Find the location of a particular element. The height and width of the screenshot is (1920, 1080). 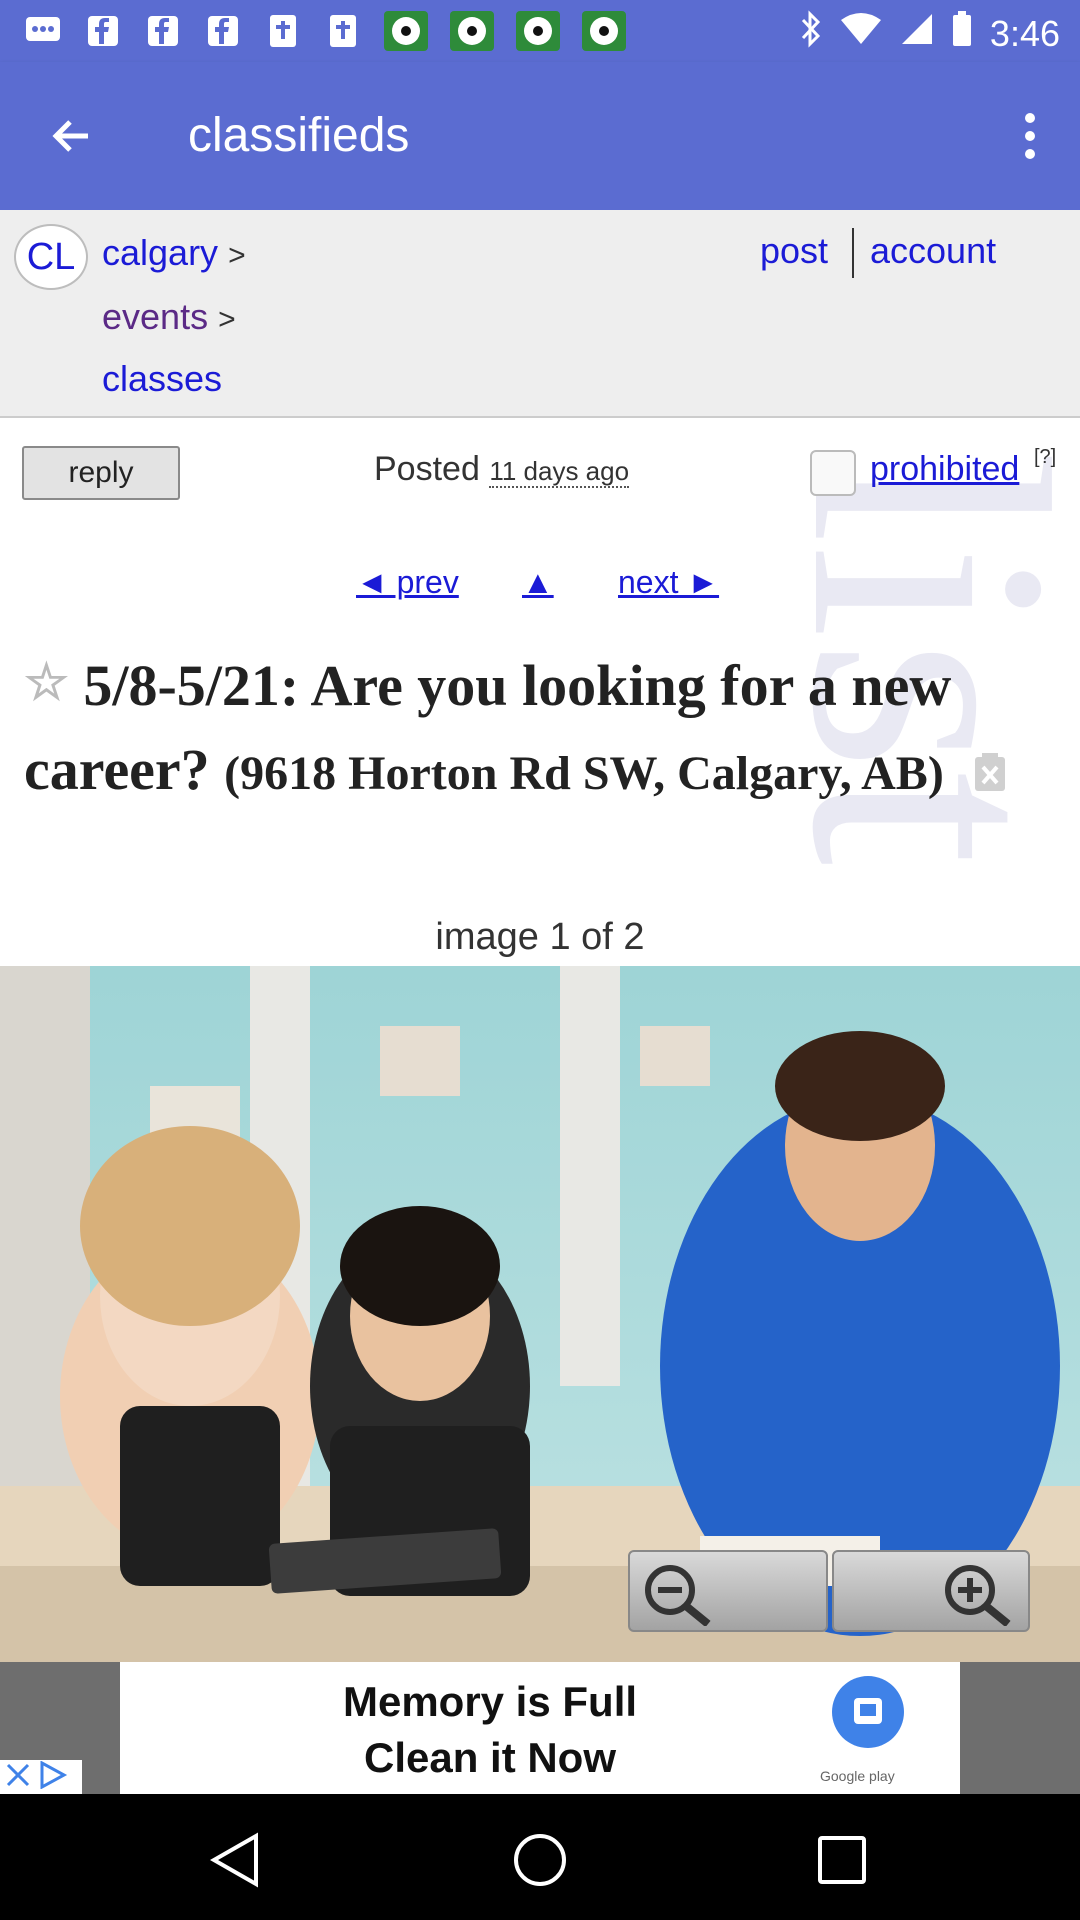

battery-icon is located at coordinates (962, 33).